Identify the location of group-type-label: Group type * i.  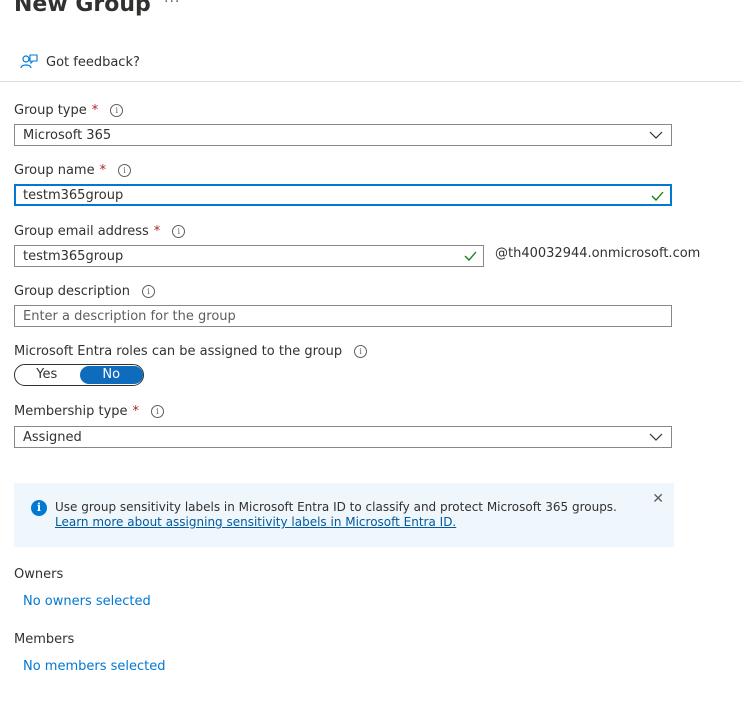
(69, 110).